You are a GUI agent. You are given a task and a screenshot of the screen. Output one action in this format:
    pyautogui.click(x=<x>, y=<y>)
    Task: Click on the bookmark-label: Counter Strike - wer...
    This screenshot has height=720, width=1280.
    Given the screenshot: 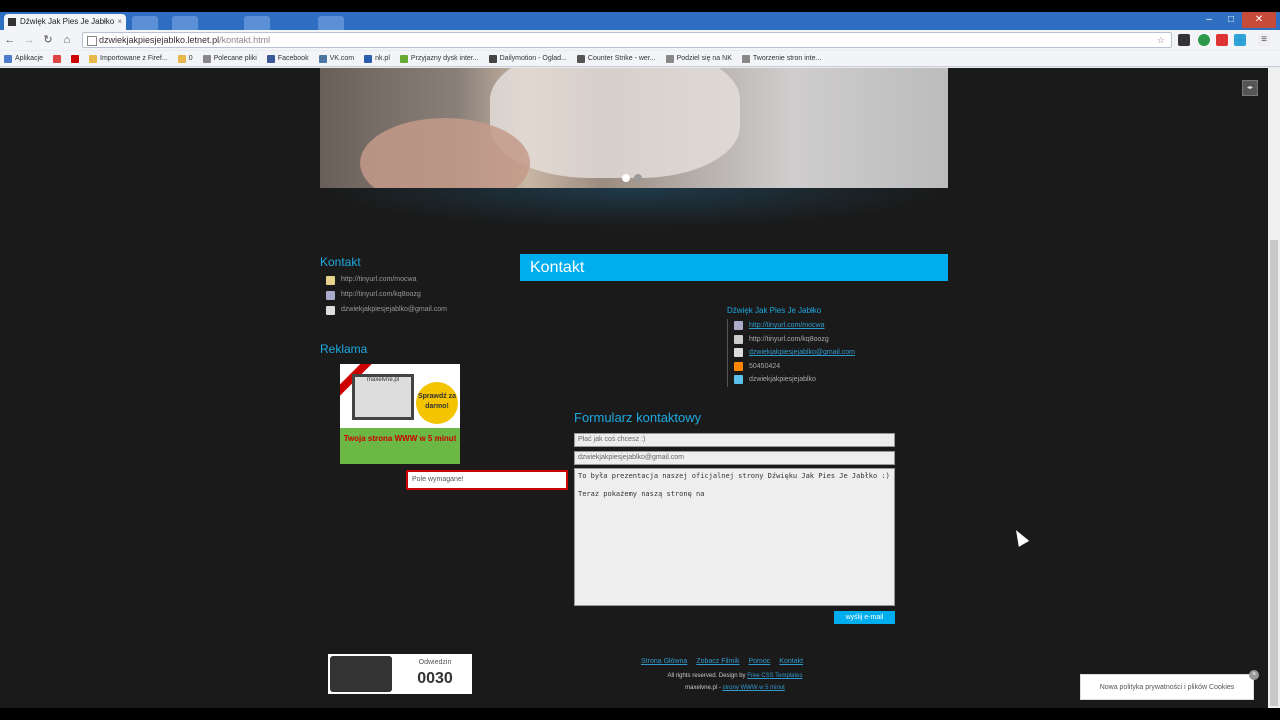 What is the action you would take?
    pyautogui.click(x=621, y=58)
    